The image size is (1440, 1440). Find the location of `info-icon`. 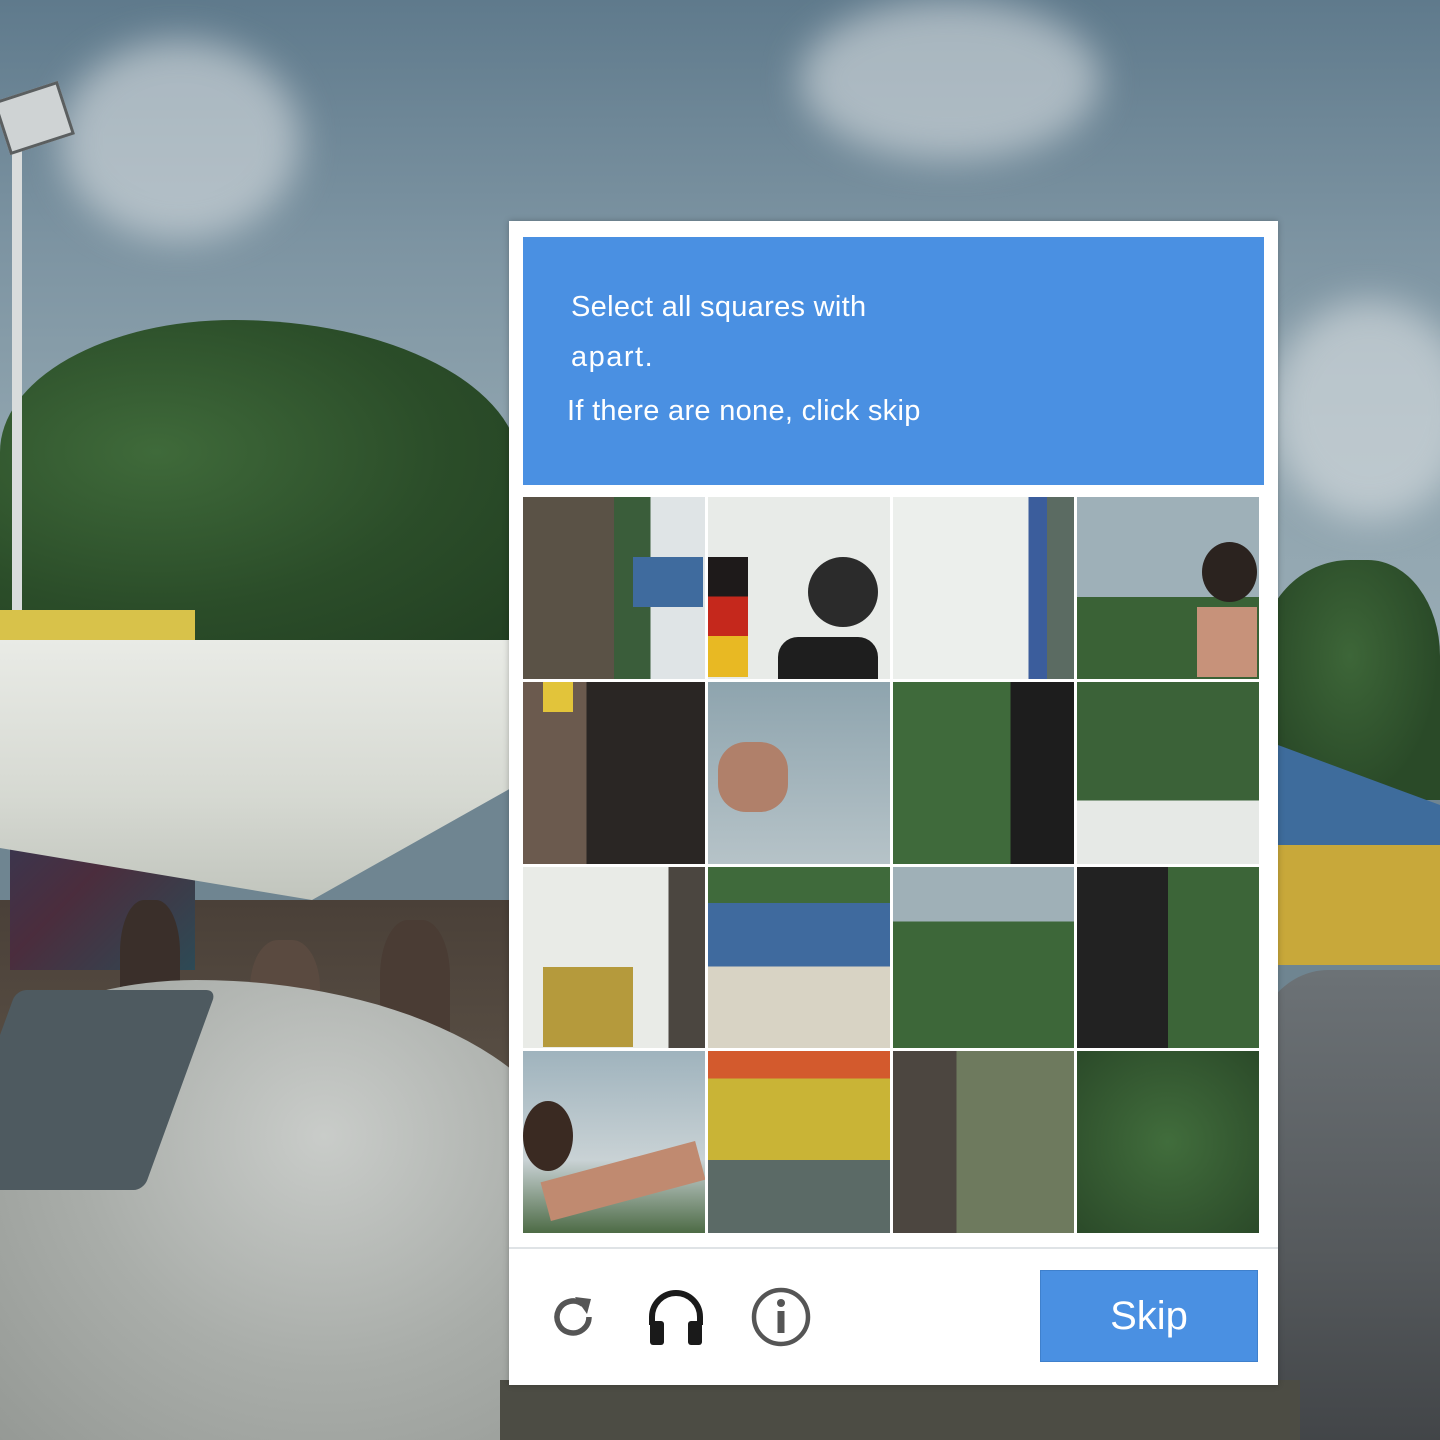

info-icon is located at coordinates (781, 1317).